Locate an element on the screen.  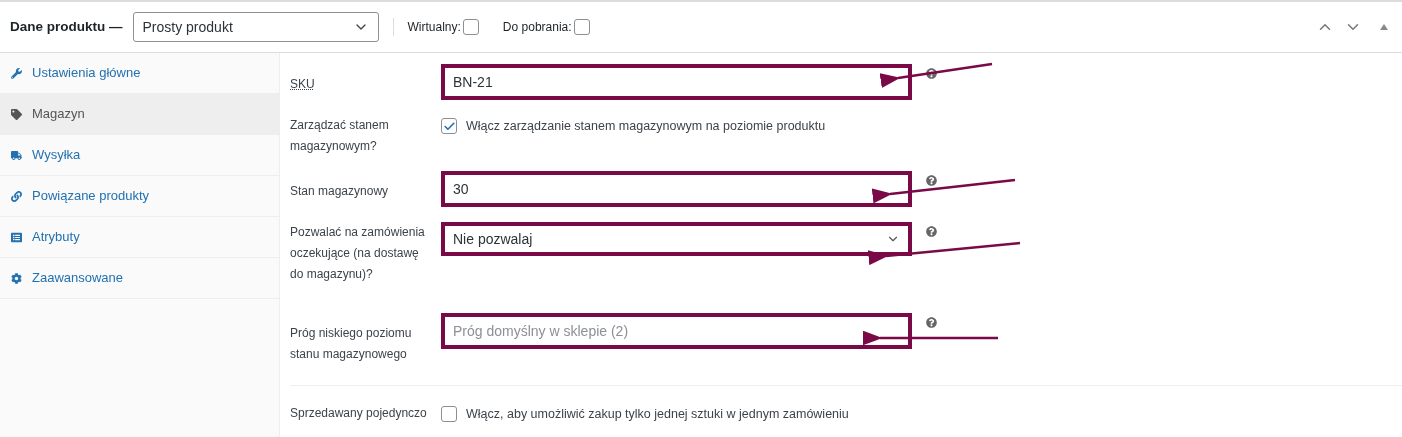
product-type-select: Prosty produkt is located at coordinates (255, 27).